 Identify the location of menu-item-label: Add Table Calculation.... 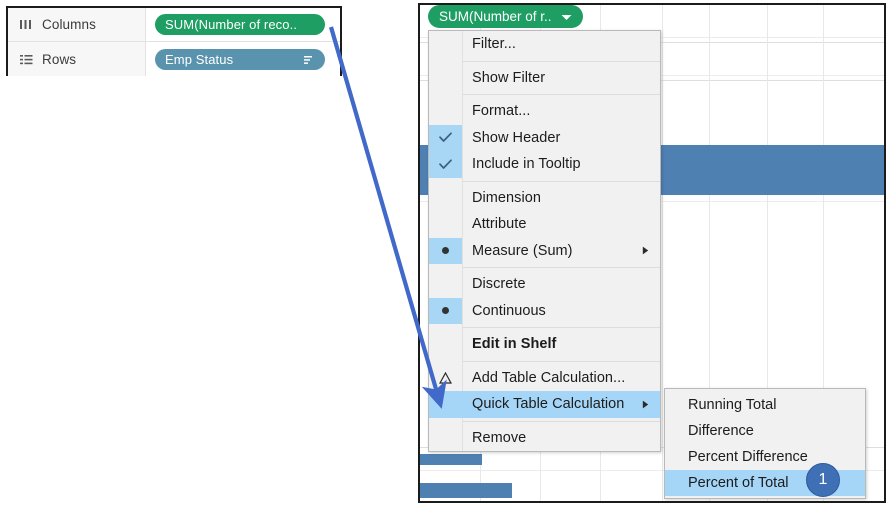
(549, 377).